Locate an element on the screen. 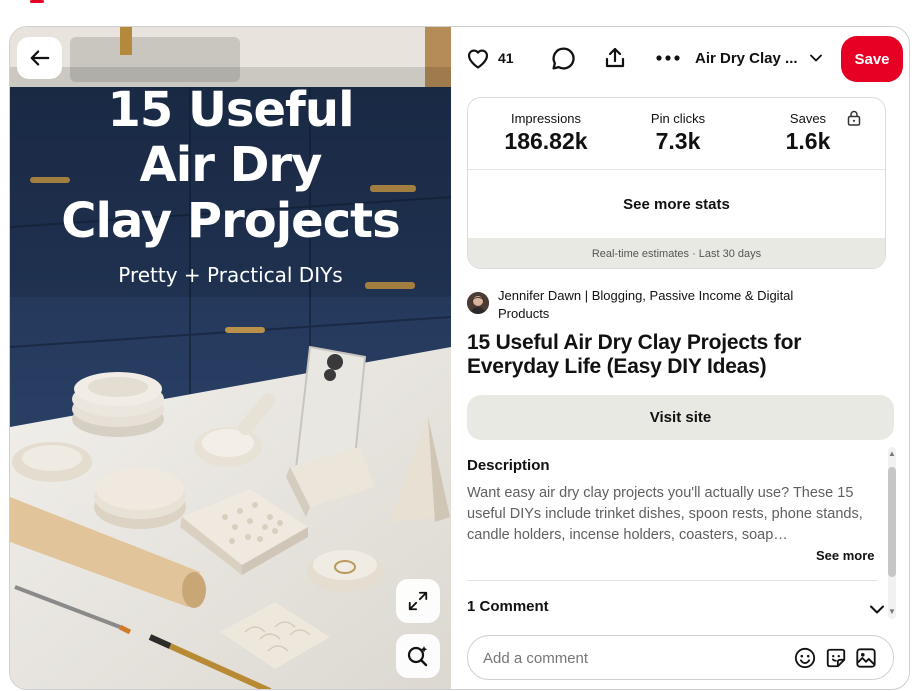 This screenshot has height=691, width=918. stats-footer: Real-time estimates · Last 30 days is located at coordinates (676, 253).